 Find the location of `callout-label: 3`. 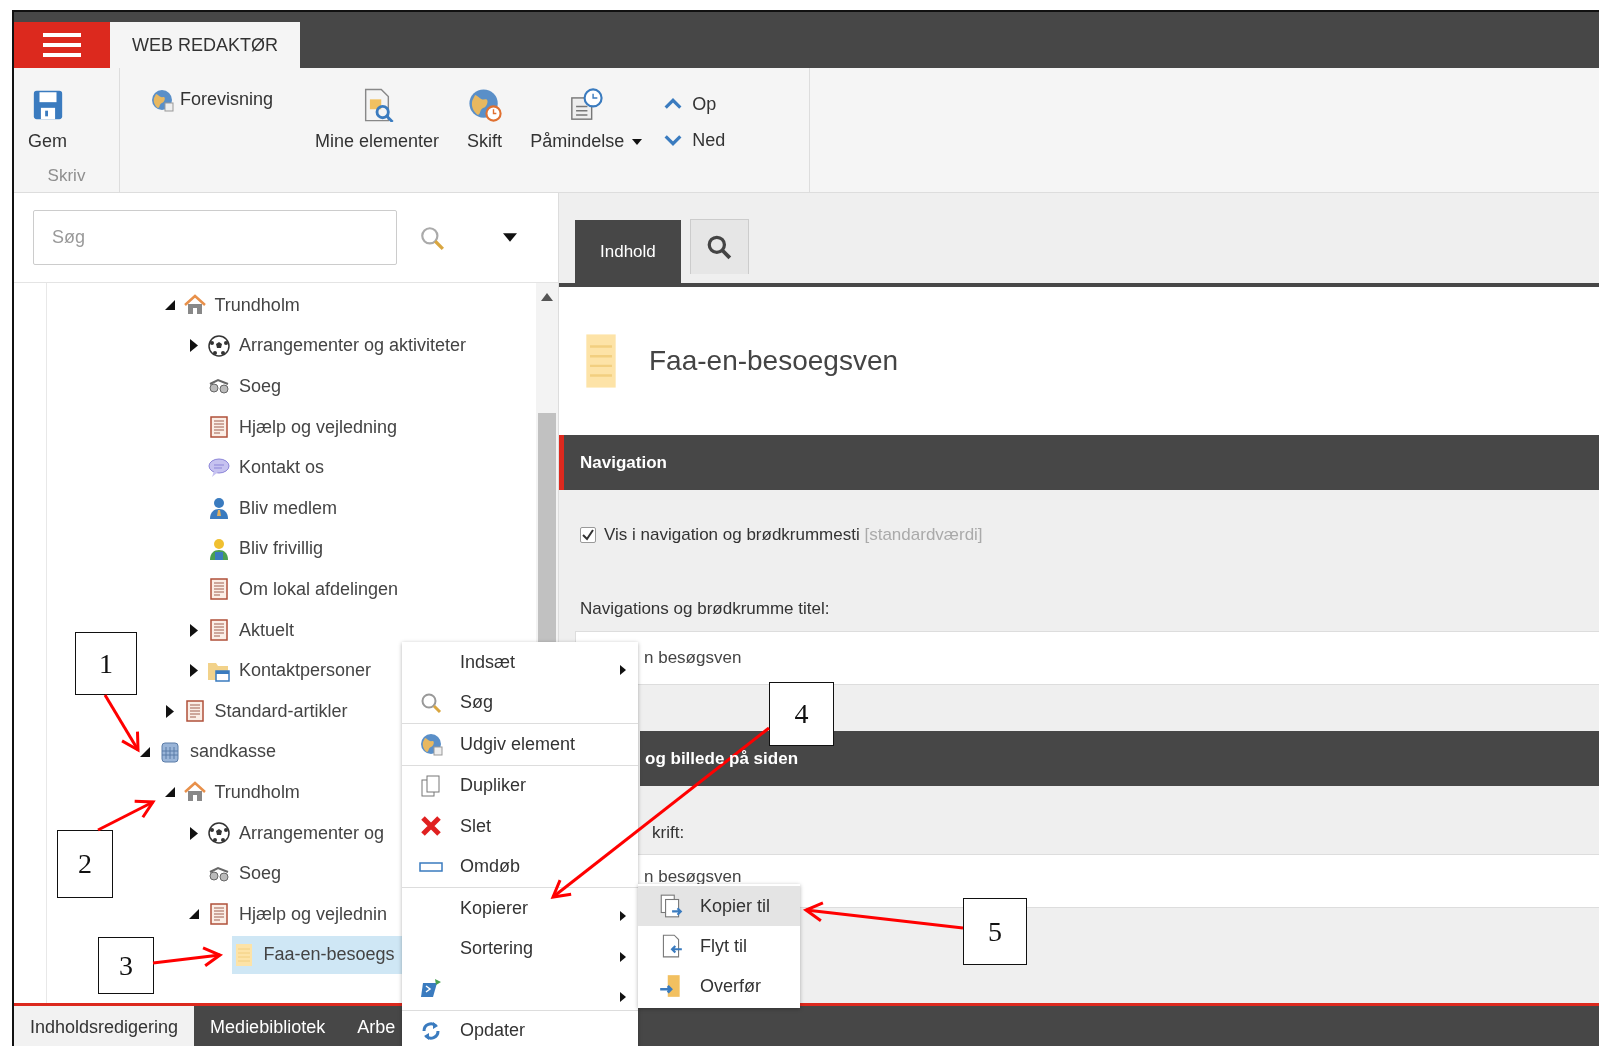

callout-label: 3 is located at coordinates (126, 965).